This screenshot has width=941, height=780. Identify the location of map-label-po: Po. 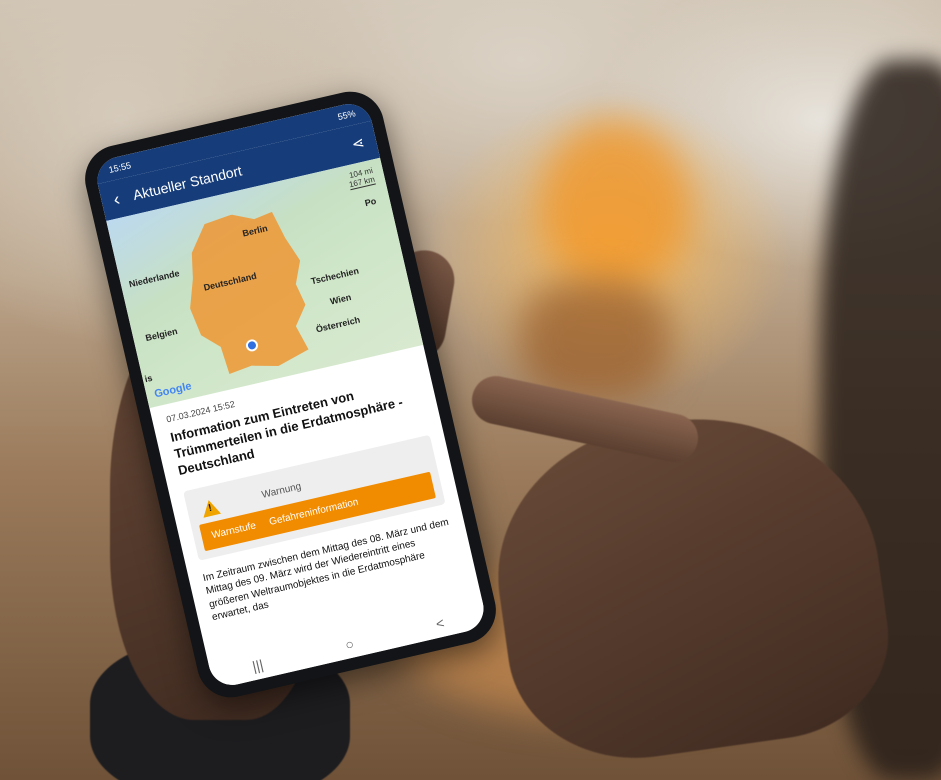
(370, 202).